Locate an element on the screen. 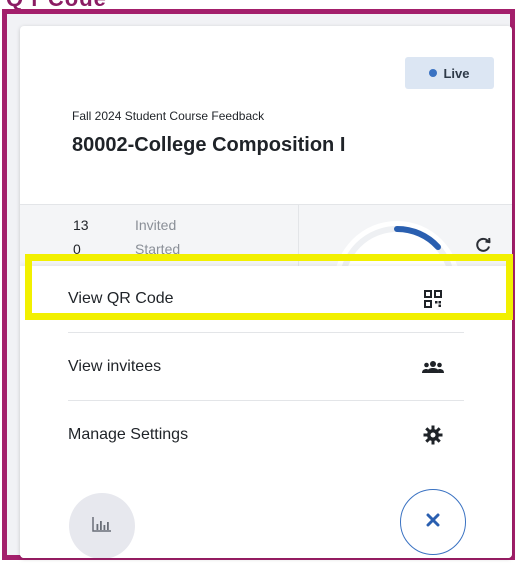 The image size is (521, 565). qr-code-icon is located at coordinates (433, 299).